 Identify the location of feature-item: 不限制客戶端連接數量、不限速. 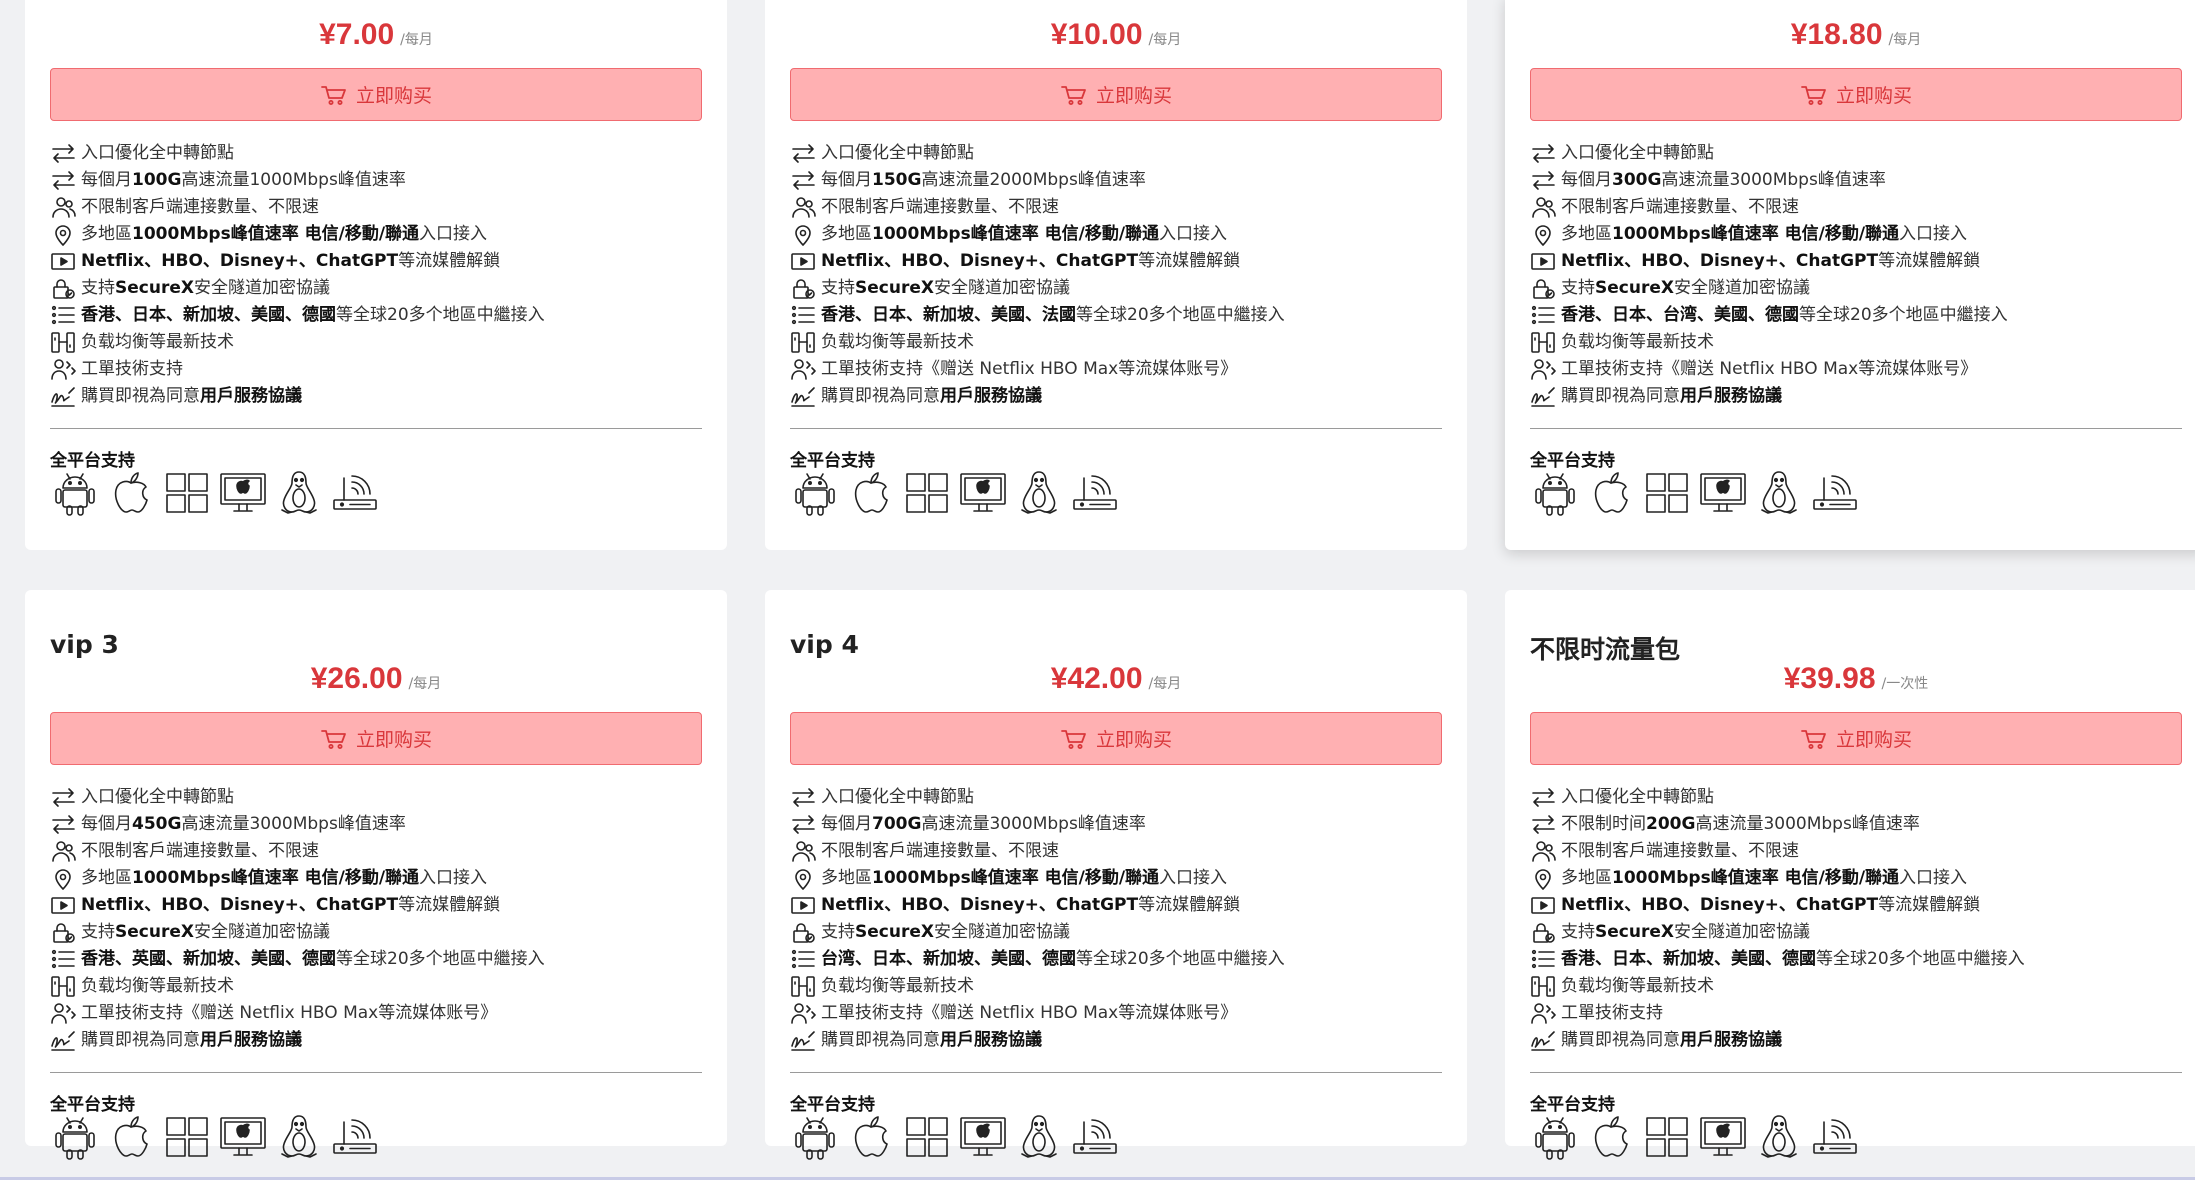
(380, 207).